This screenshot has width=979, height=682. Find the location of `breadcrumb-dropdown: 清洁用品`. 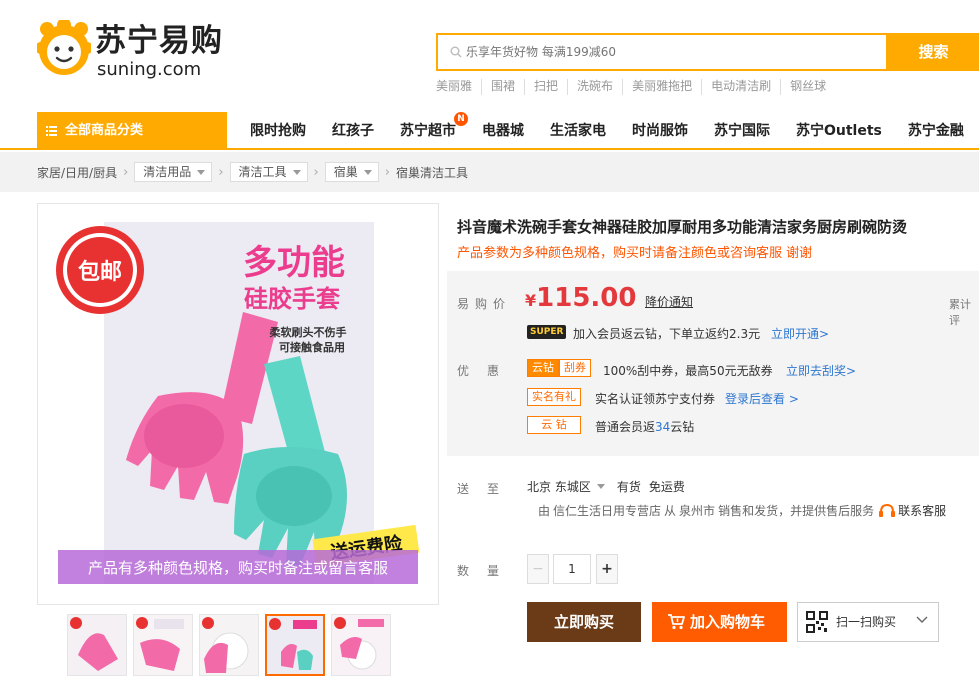

breadcrumb-dropdown: 清洁用品 is located at coordinates (173, 172).